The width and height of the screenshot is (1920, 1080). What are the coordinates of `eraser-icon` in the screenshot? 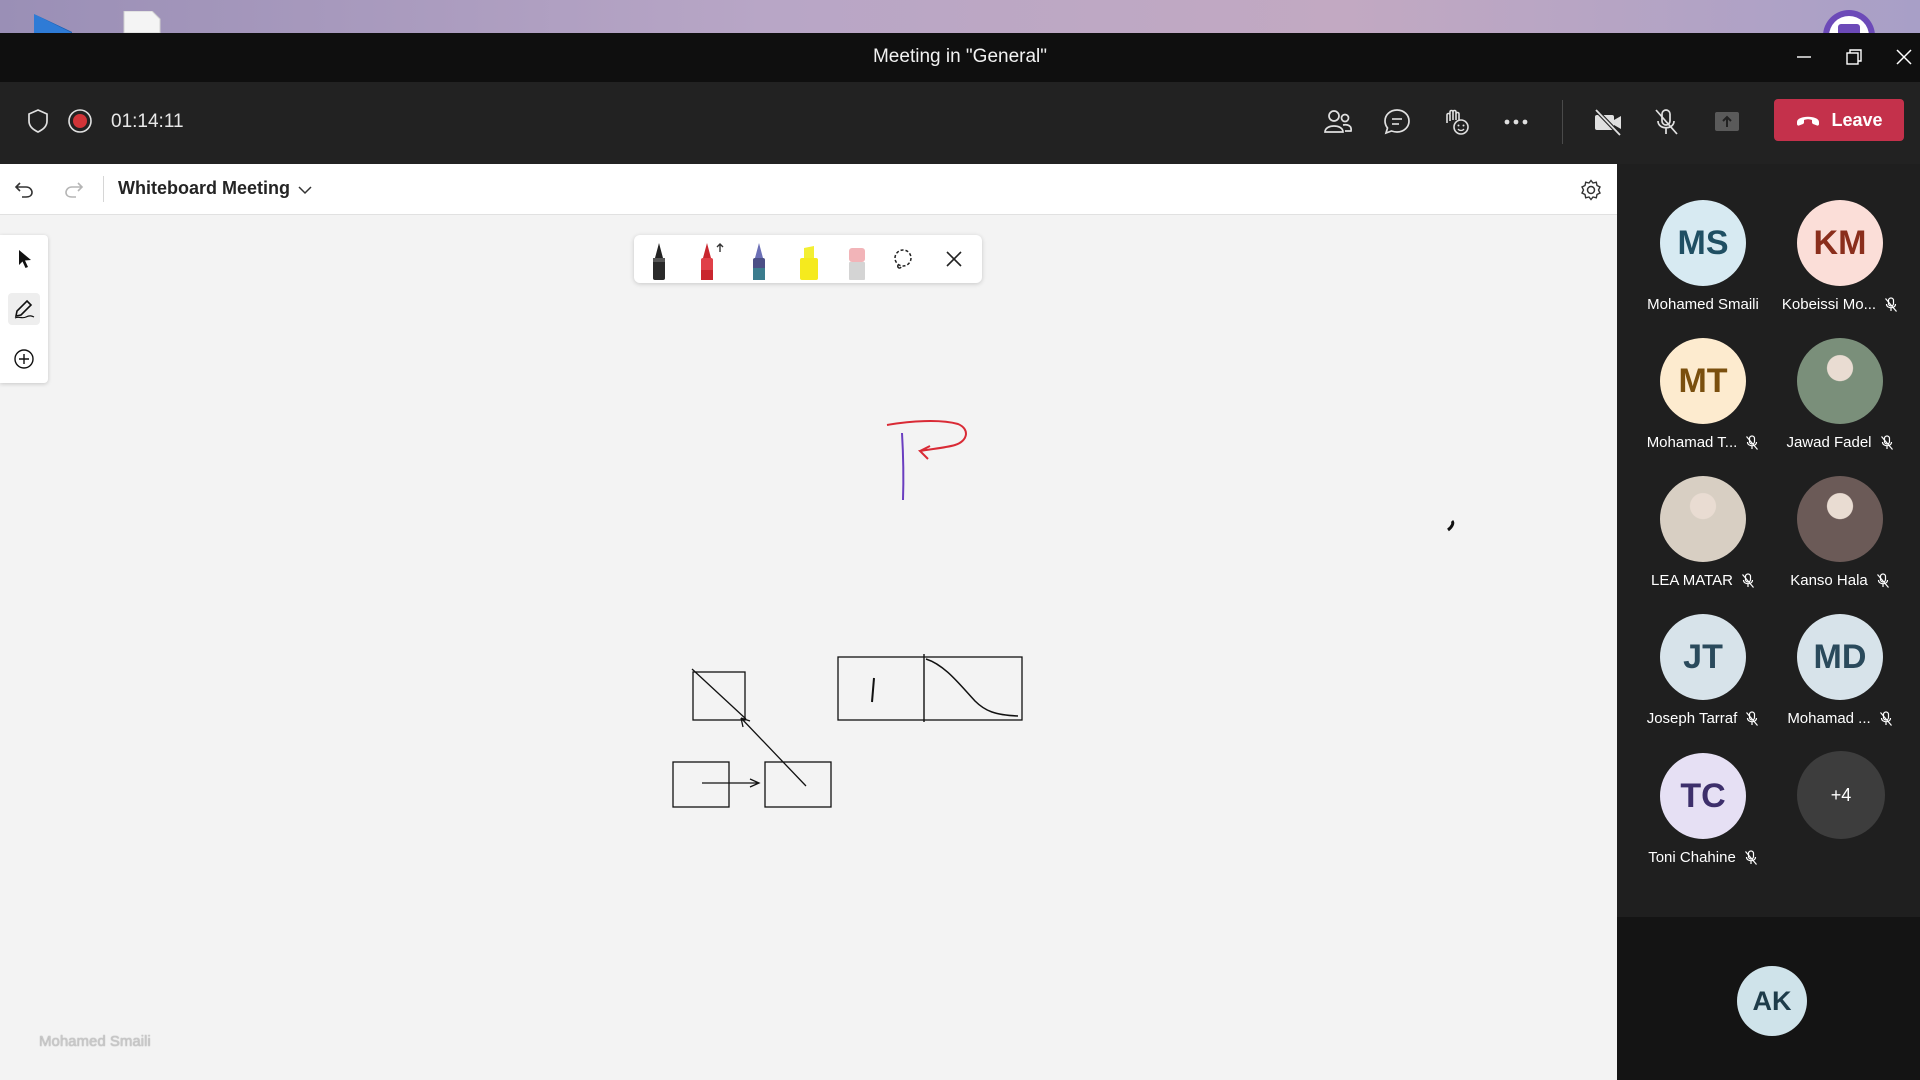 It's located at (857, 260).